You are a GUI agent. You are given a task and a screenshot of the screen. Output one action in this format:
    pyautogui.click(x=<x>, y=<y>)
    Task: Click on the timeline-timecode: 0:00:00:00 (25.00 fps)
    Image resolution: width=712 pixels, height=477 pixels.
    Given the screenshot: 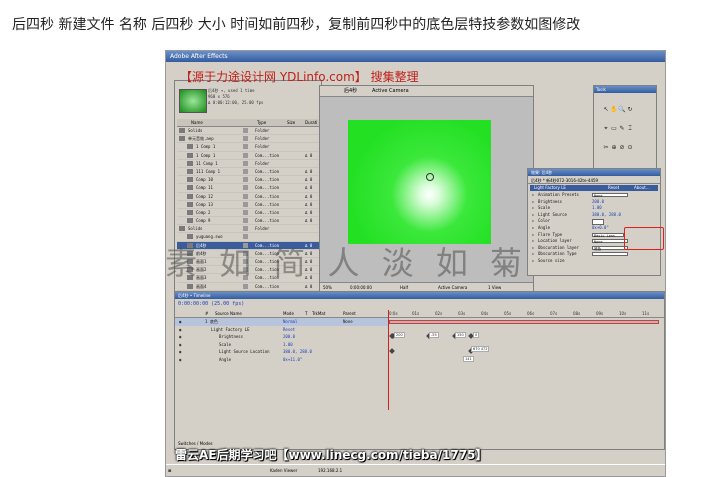 What is the action you would take?
    pyautogui.click(x=211, y=304)
    